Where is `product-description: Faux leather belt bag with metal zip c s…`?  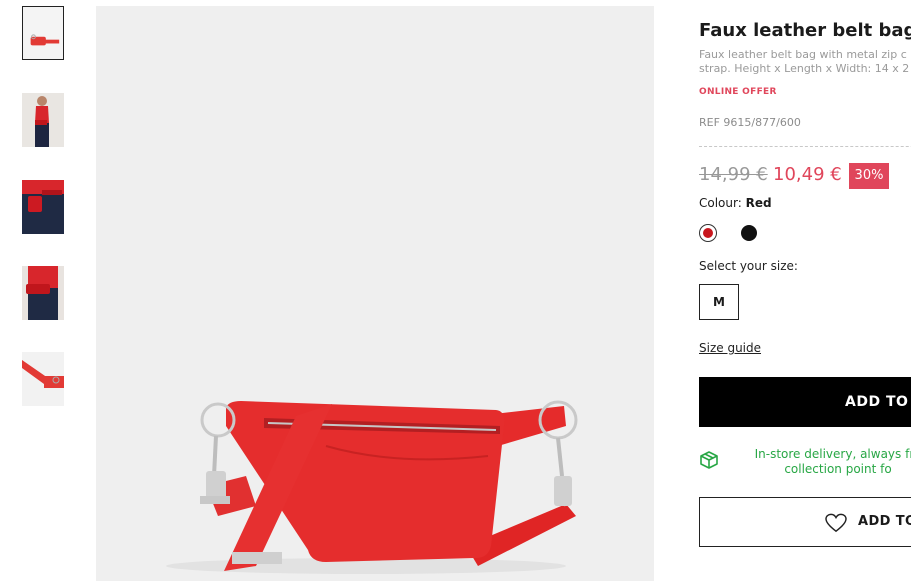 product-description: Faux leather belt bag with metal zip c s… is located at coordinates (805, 62).